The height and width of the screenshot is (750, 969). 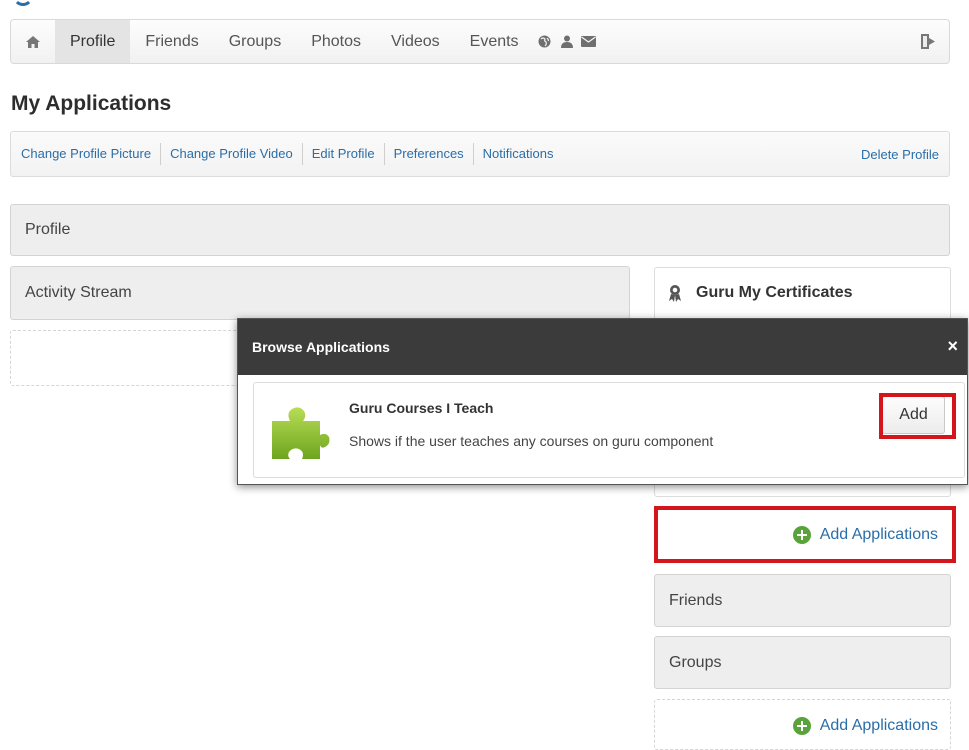 What do you see at coordinates (78, 292) in the screenshot?
I see `activity-stream-label: Activity Stream` at bounding box center [78, 292].